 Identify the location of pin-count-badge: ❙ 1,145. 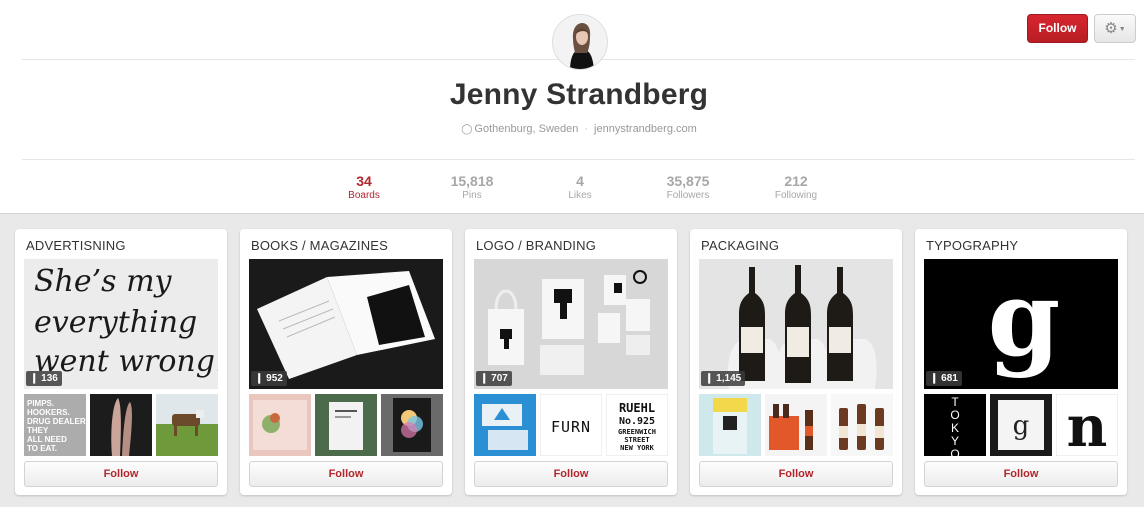
(723, 378).